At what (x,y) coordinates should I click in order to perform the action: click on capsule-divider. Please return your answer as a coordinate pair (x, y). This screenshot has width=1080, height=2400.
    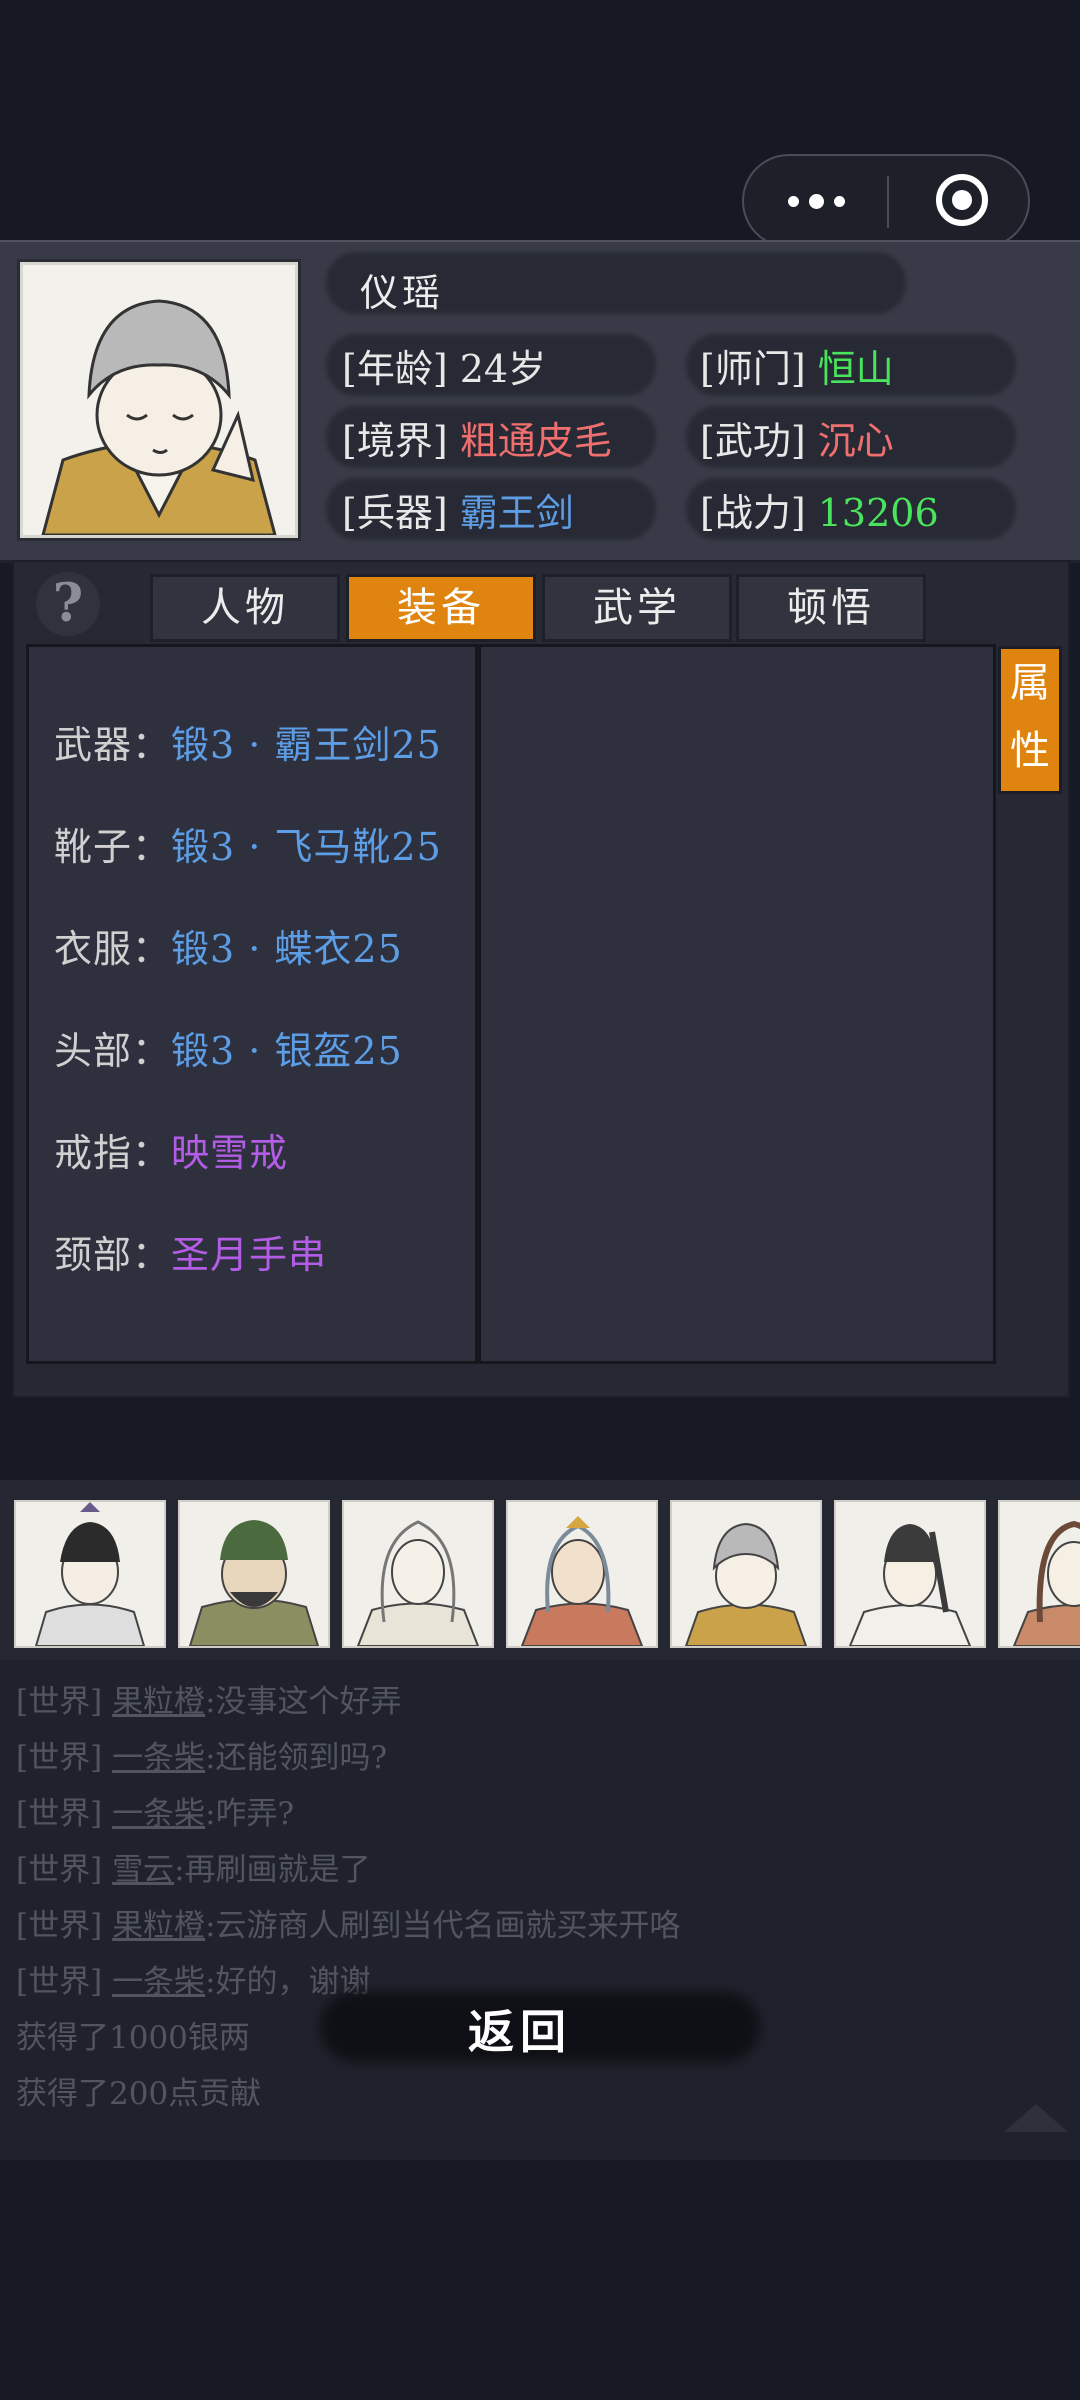
    Looking at the image, I should click on (888, 202).